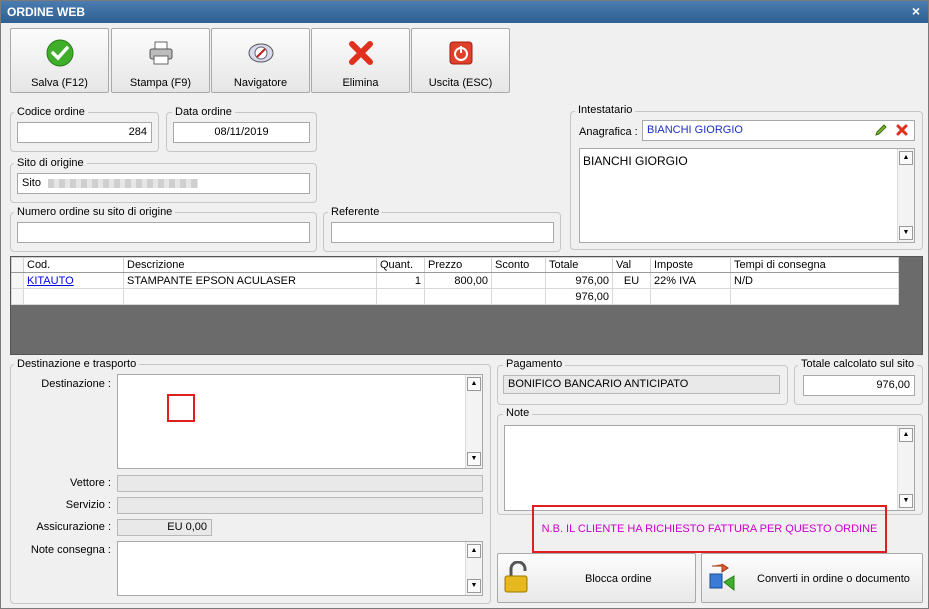 The height and width of the screenshot is (609, 929). I want to click on convert-order-button: Converti in ordine o documento, so click(812, 578).